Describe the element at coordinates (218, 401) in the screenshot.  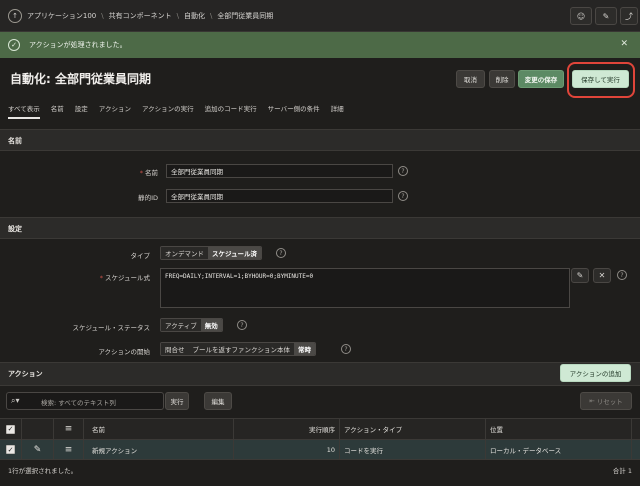
I see `edit-button: 編集` at that location.